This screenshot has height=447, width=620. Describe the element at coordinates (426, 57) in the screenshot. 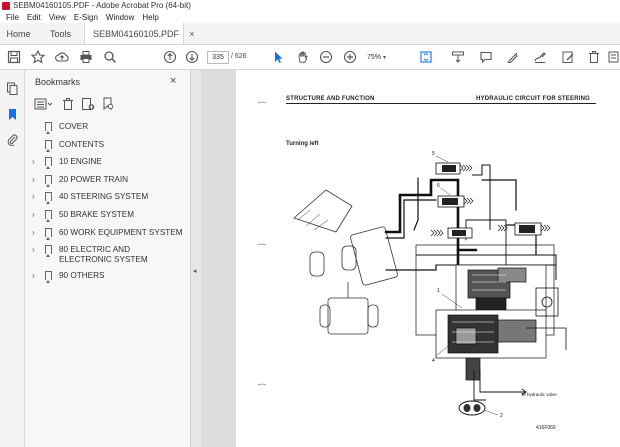

I see `fit-page-icon` at that location.